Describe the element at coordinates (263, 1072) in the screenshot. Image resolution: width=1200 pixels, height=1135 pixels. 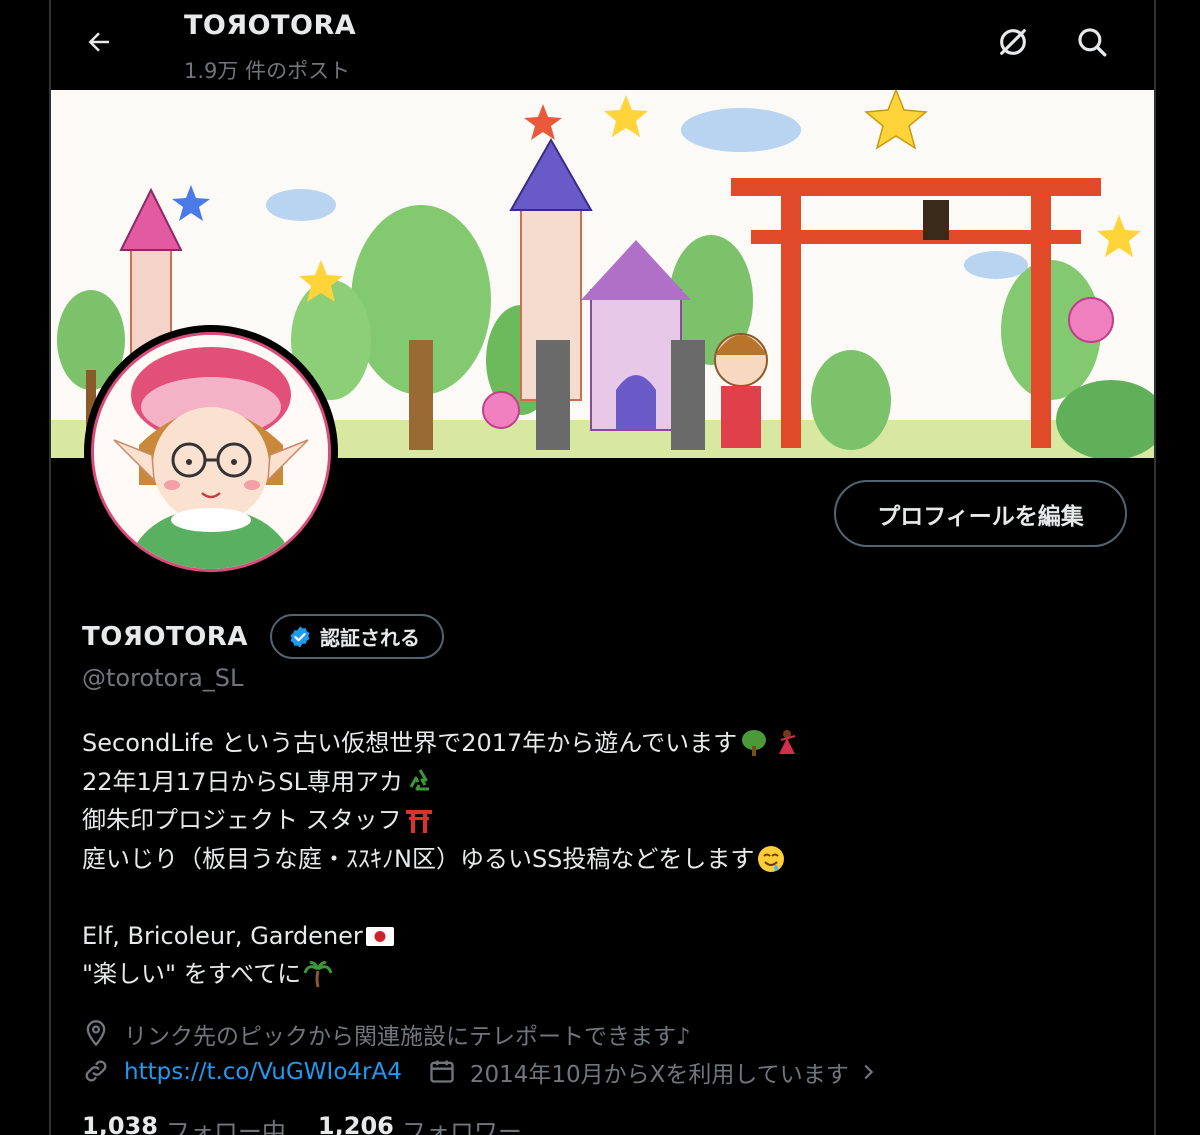
I see `profile-url-link: https://t.co/VuGWIo4rA4` at that location.